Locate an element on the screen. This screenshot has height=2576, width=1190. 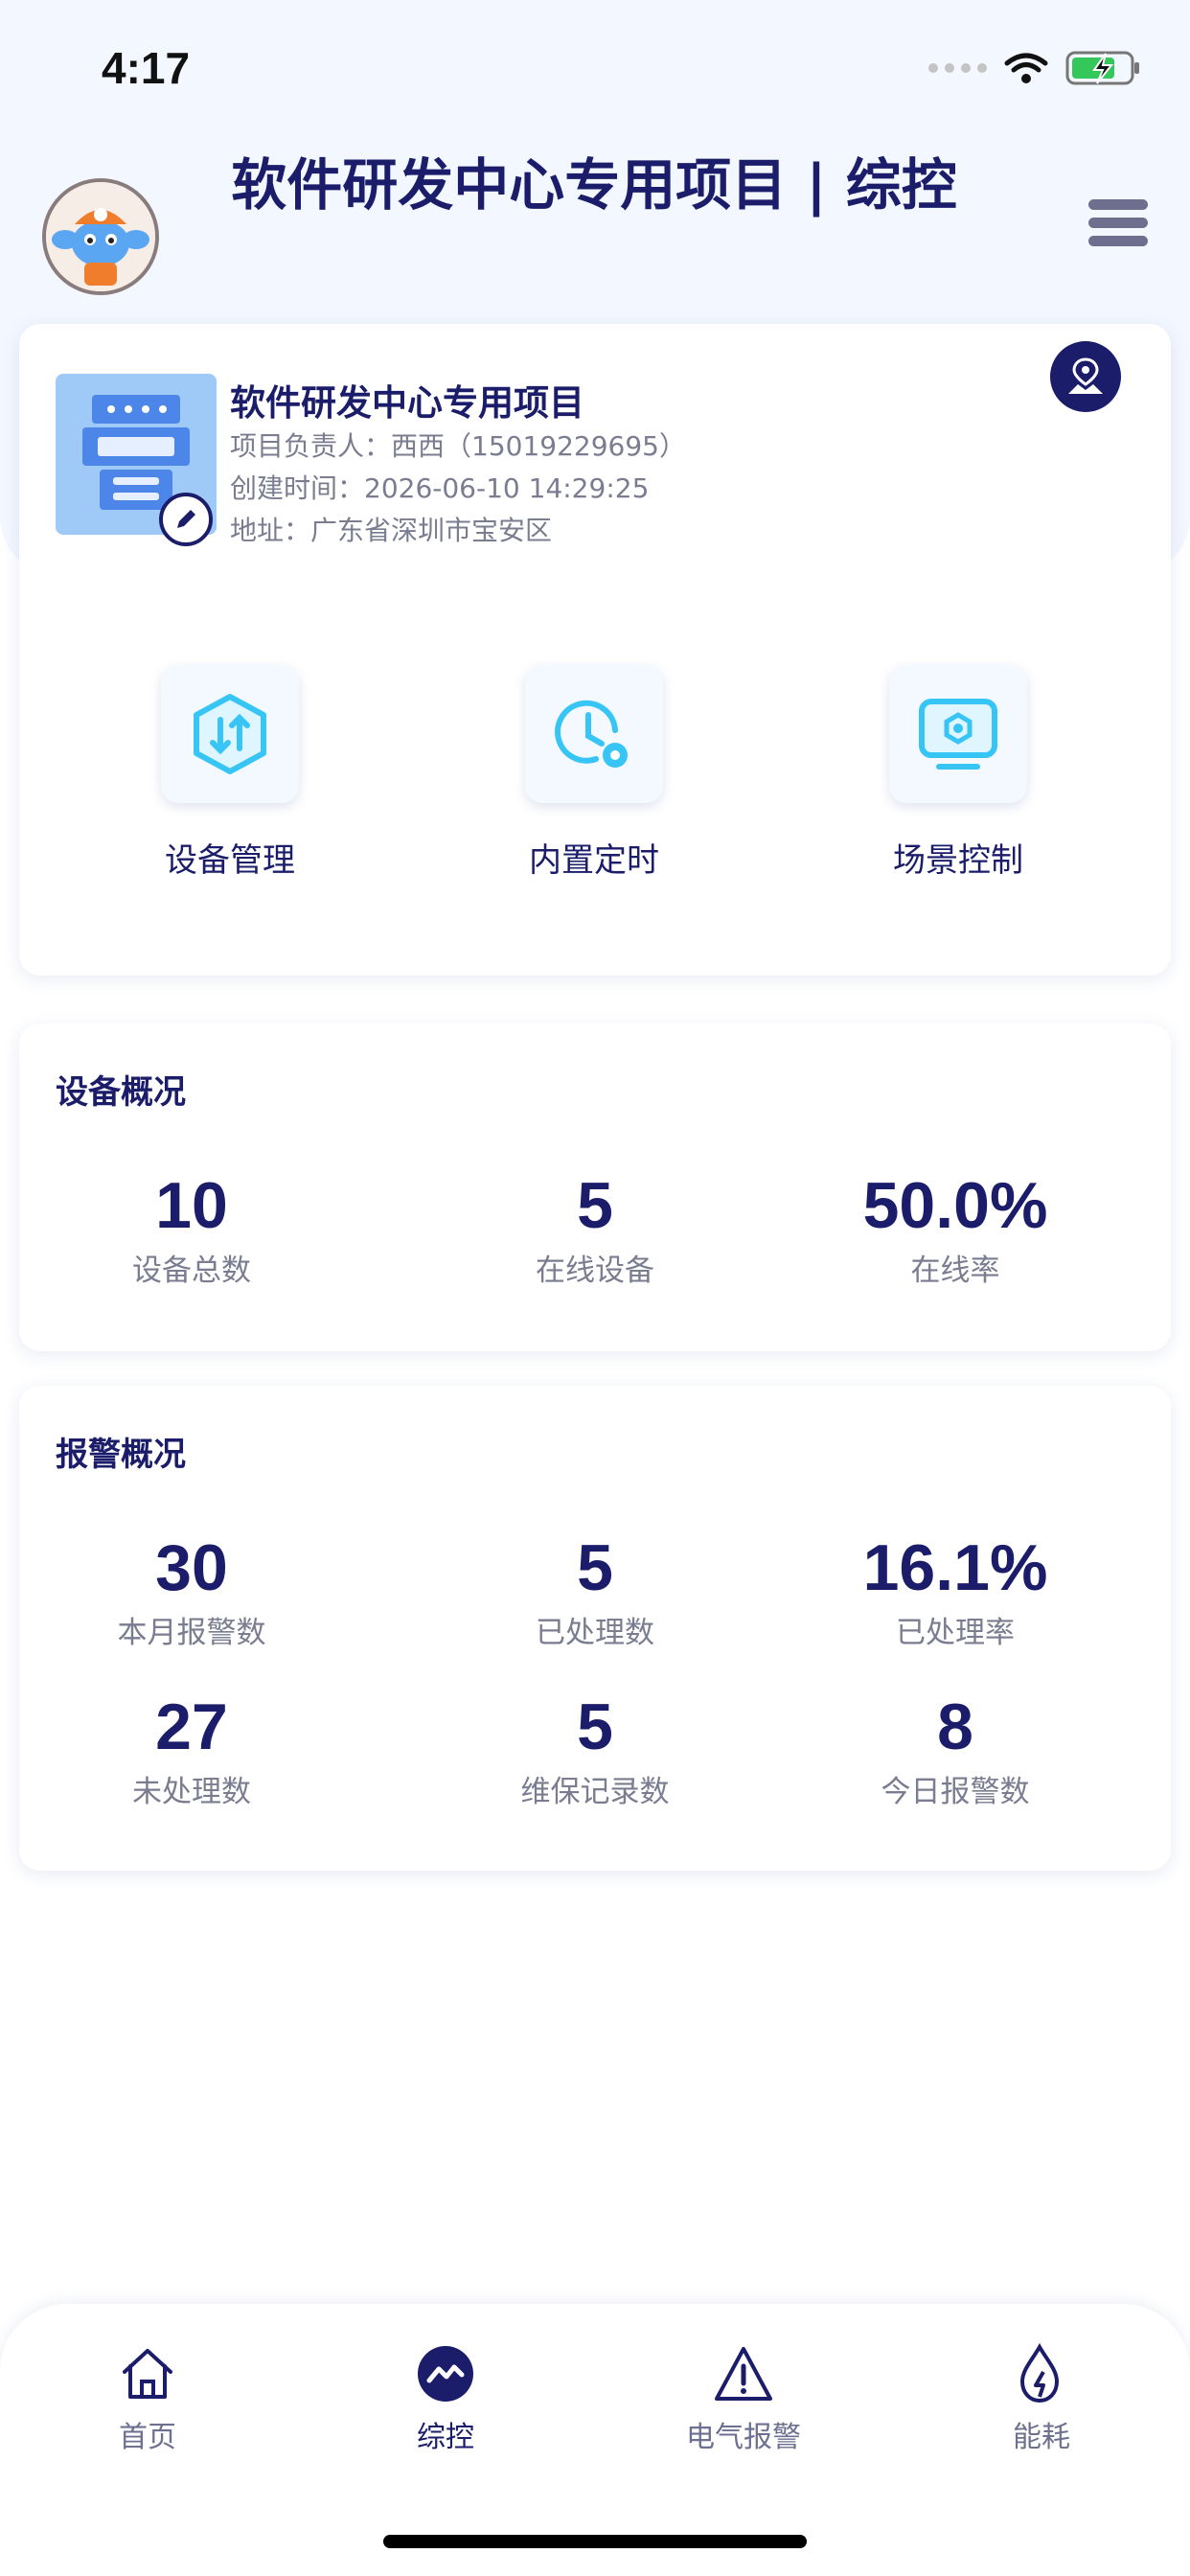
stat-label: 维保记录数 is located at coordinates (595, 1792).